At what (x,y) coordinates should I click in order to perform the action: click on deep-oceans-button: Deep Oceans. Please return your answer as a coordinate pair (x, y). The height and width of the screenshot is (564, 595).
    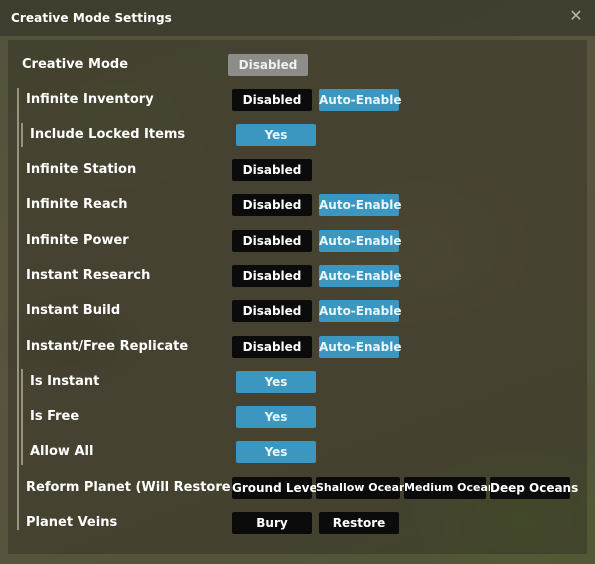
    Looking at the image, I should click on (534, 488).